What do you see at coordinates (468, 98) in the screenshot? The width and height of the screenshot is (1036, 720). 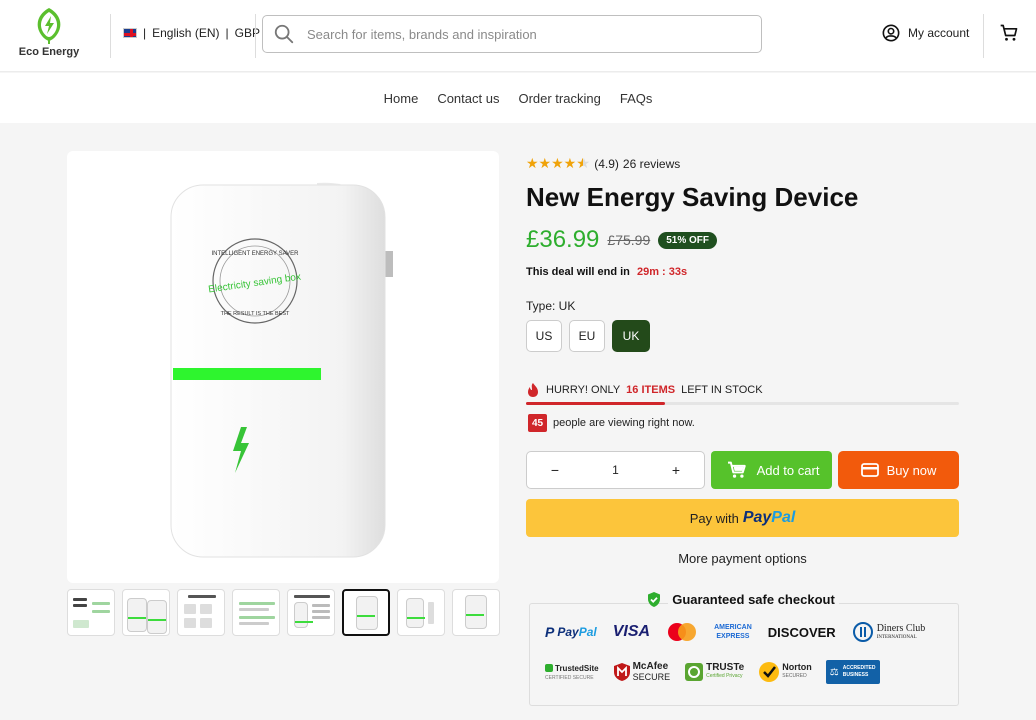 I see `nav-item-contact-us: Contact us` at bounding box center [468, 98].